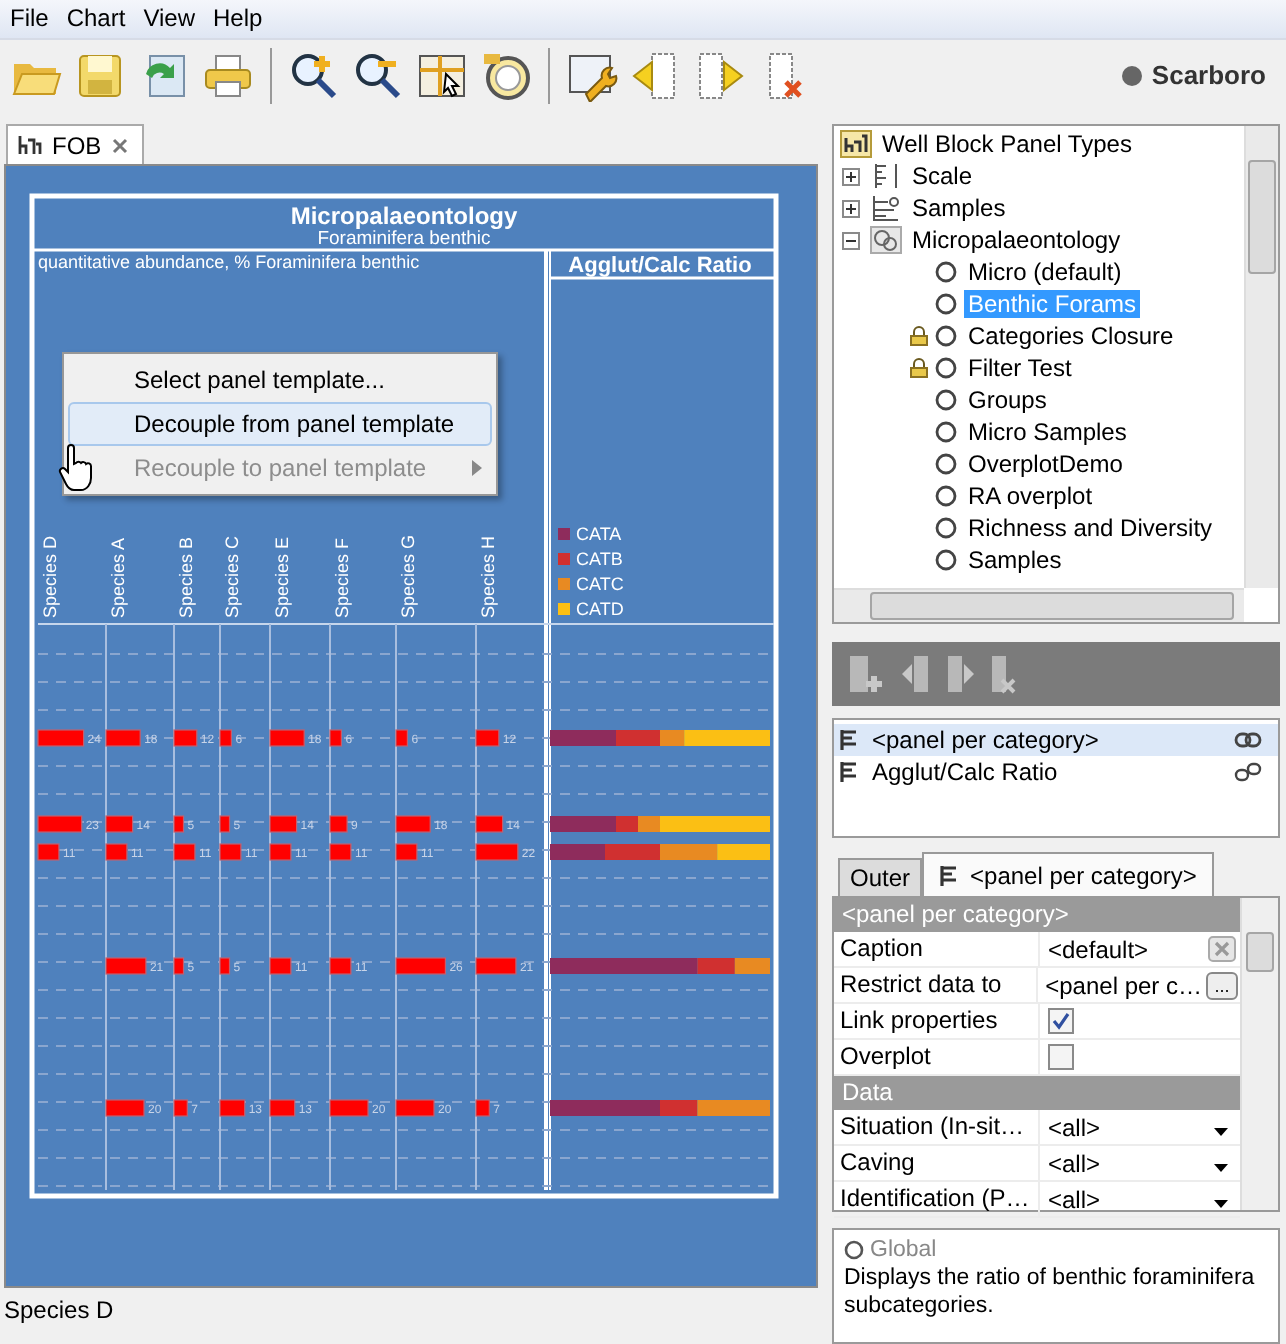 This screenshot has height=1344, width=1286. Describe the element at coordinates (960, 674) in the screenshot. I see `move-right-icon` at that location.